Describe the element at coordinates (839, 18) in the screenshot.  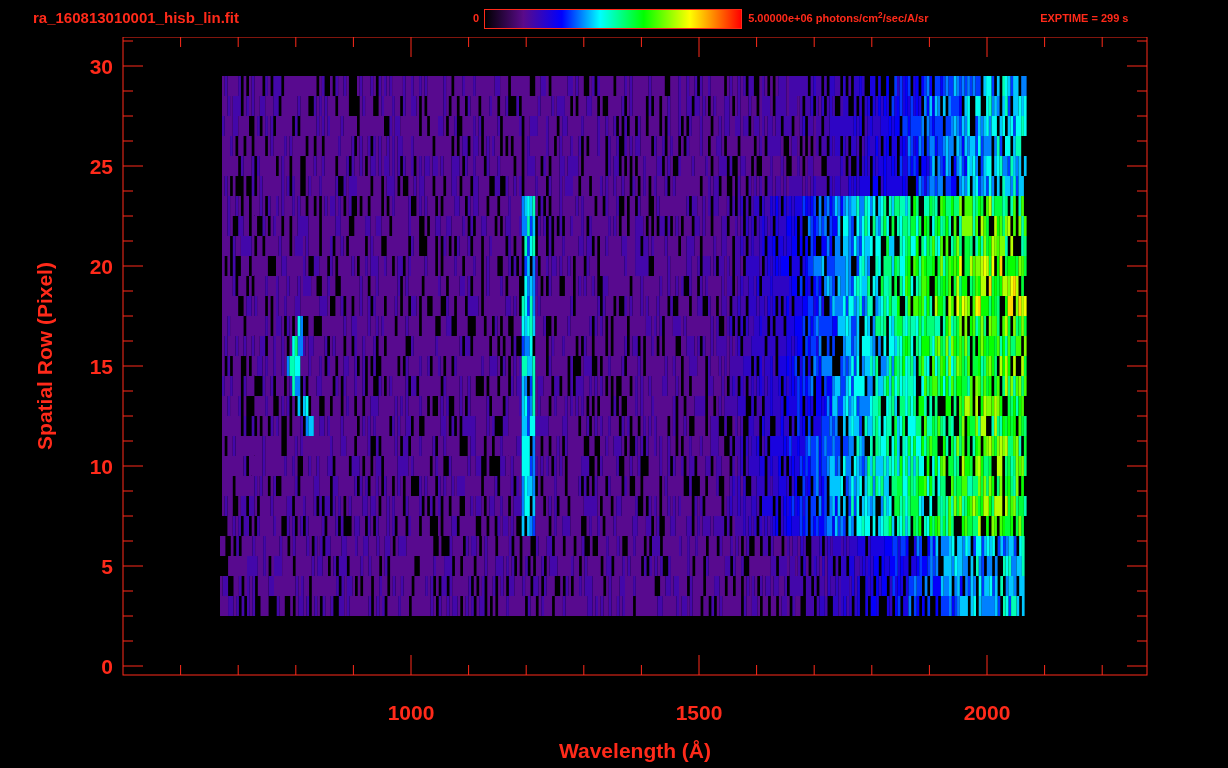
I see `colorbar-max-label: 5.00000e+06 photons/cm$^{2}$/sec/A/sr` at that location.